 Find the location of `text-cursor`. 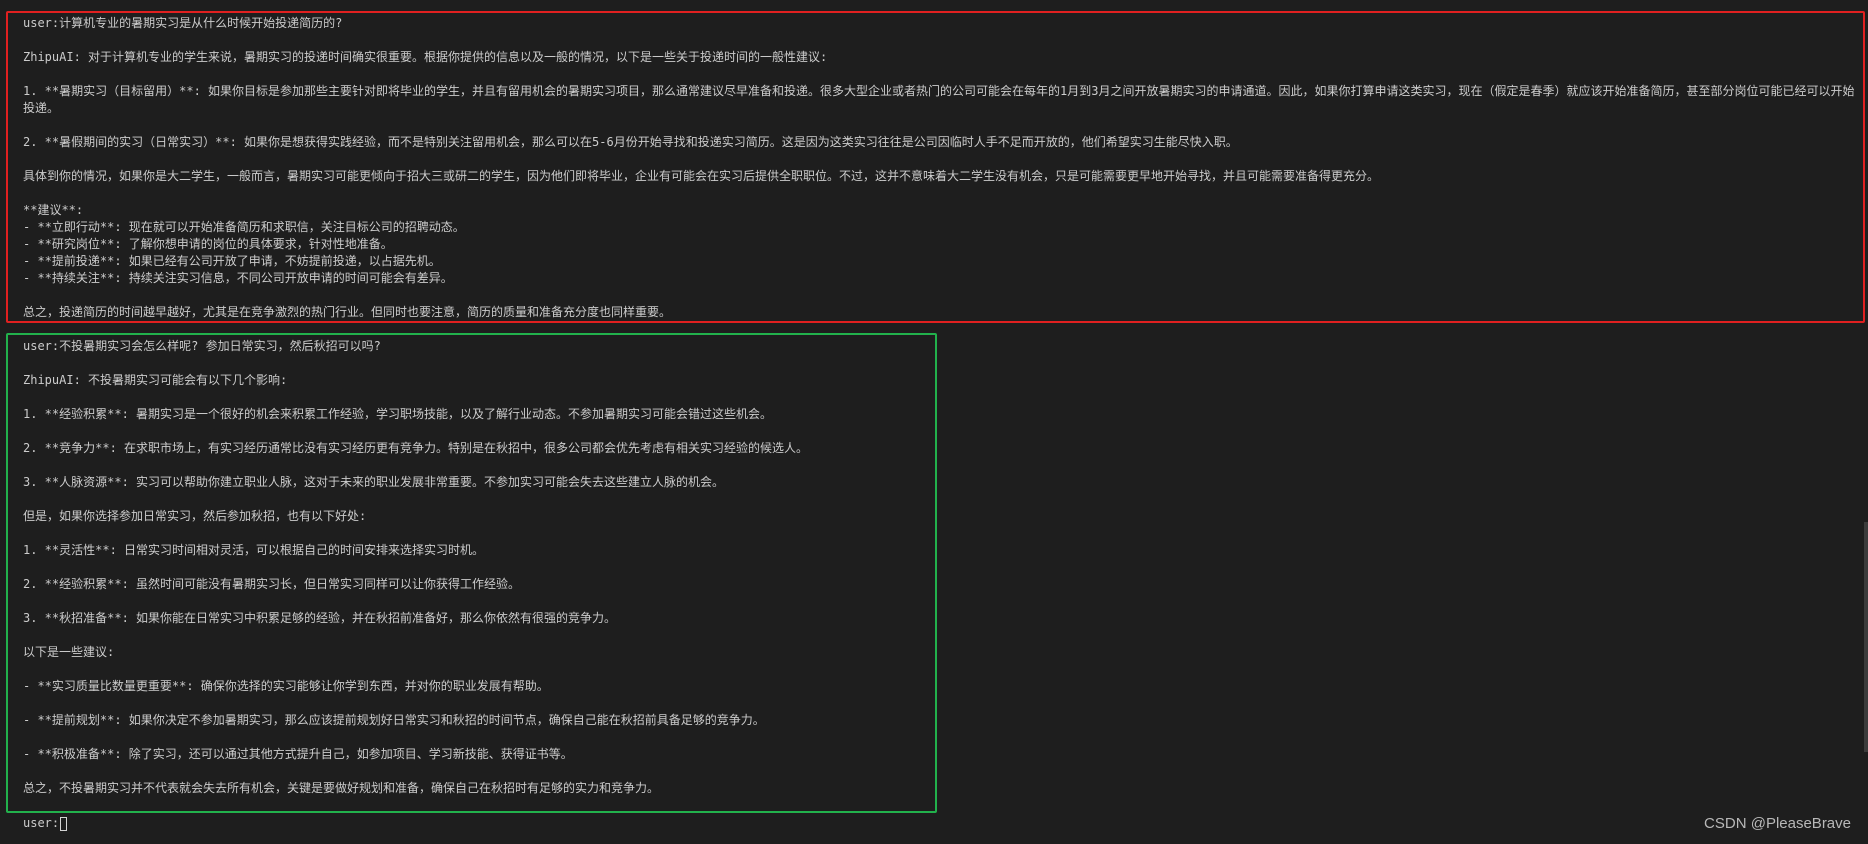

text-cursor is located at coordinates (64, 823).